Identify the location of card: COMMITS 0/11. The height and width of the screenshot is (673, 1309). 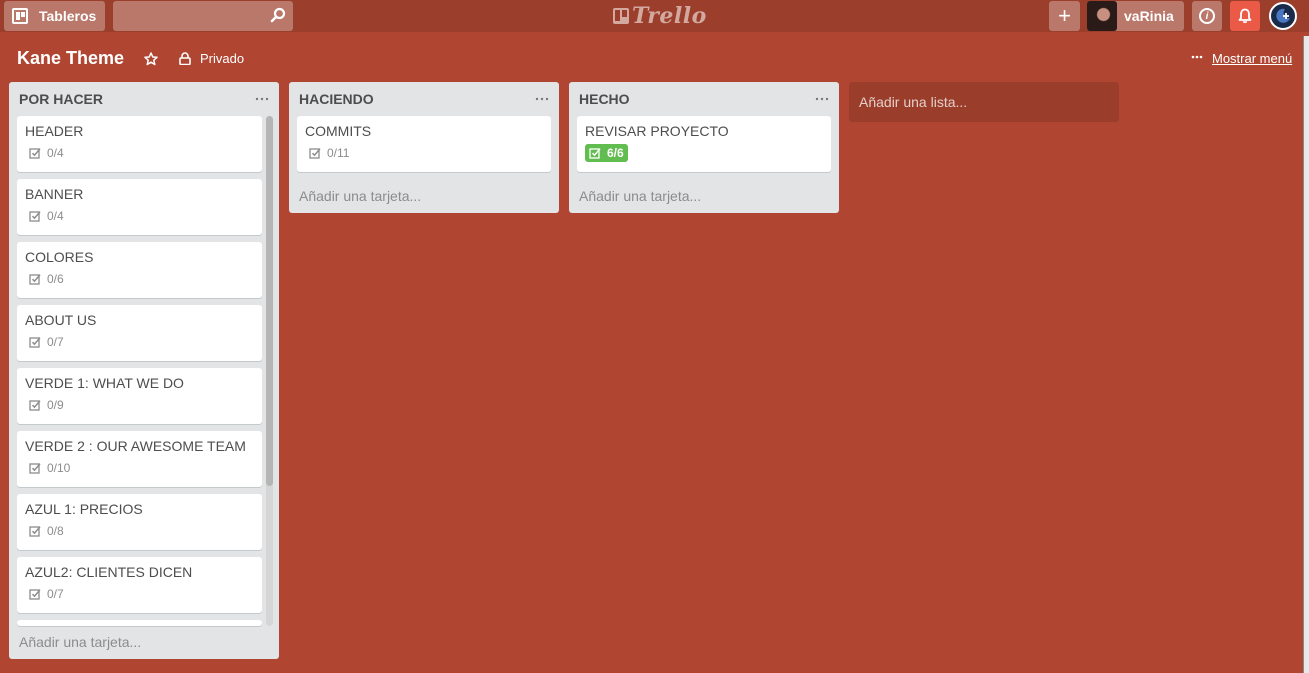
(424, 144).